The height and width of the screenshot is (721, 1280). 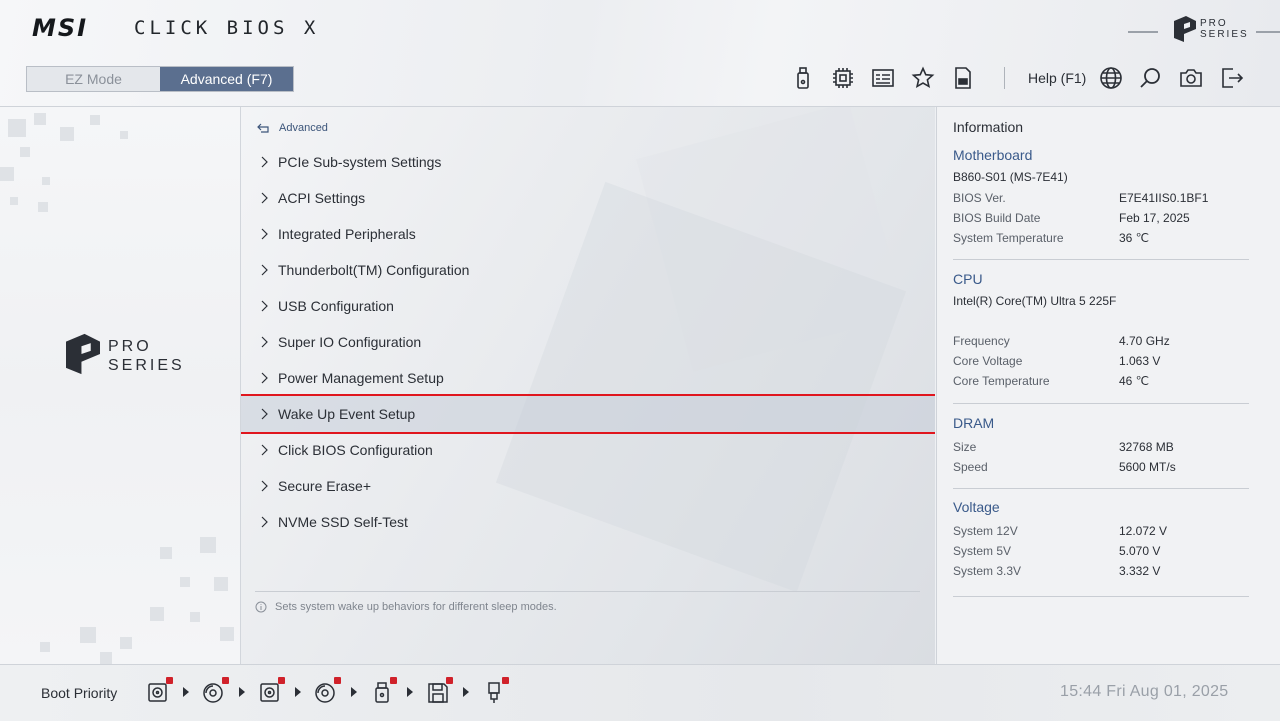 I want to click on info-value: 46 ℃, so click(x=1134, y=381).